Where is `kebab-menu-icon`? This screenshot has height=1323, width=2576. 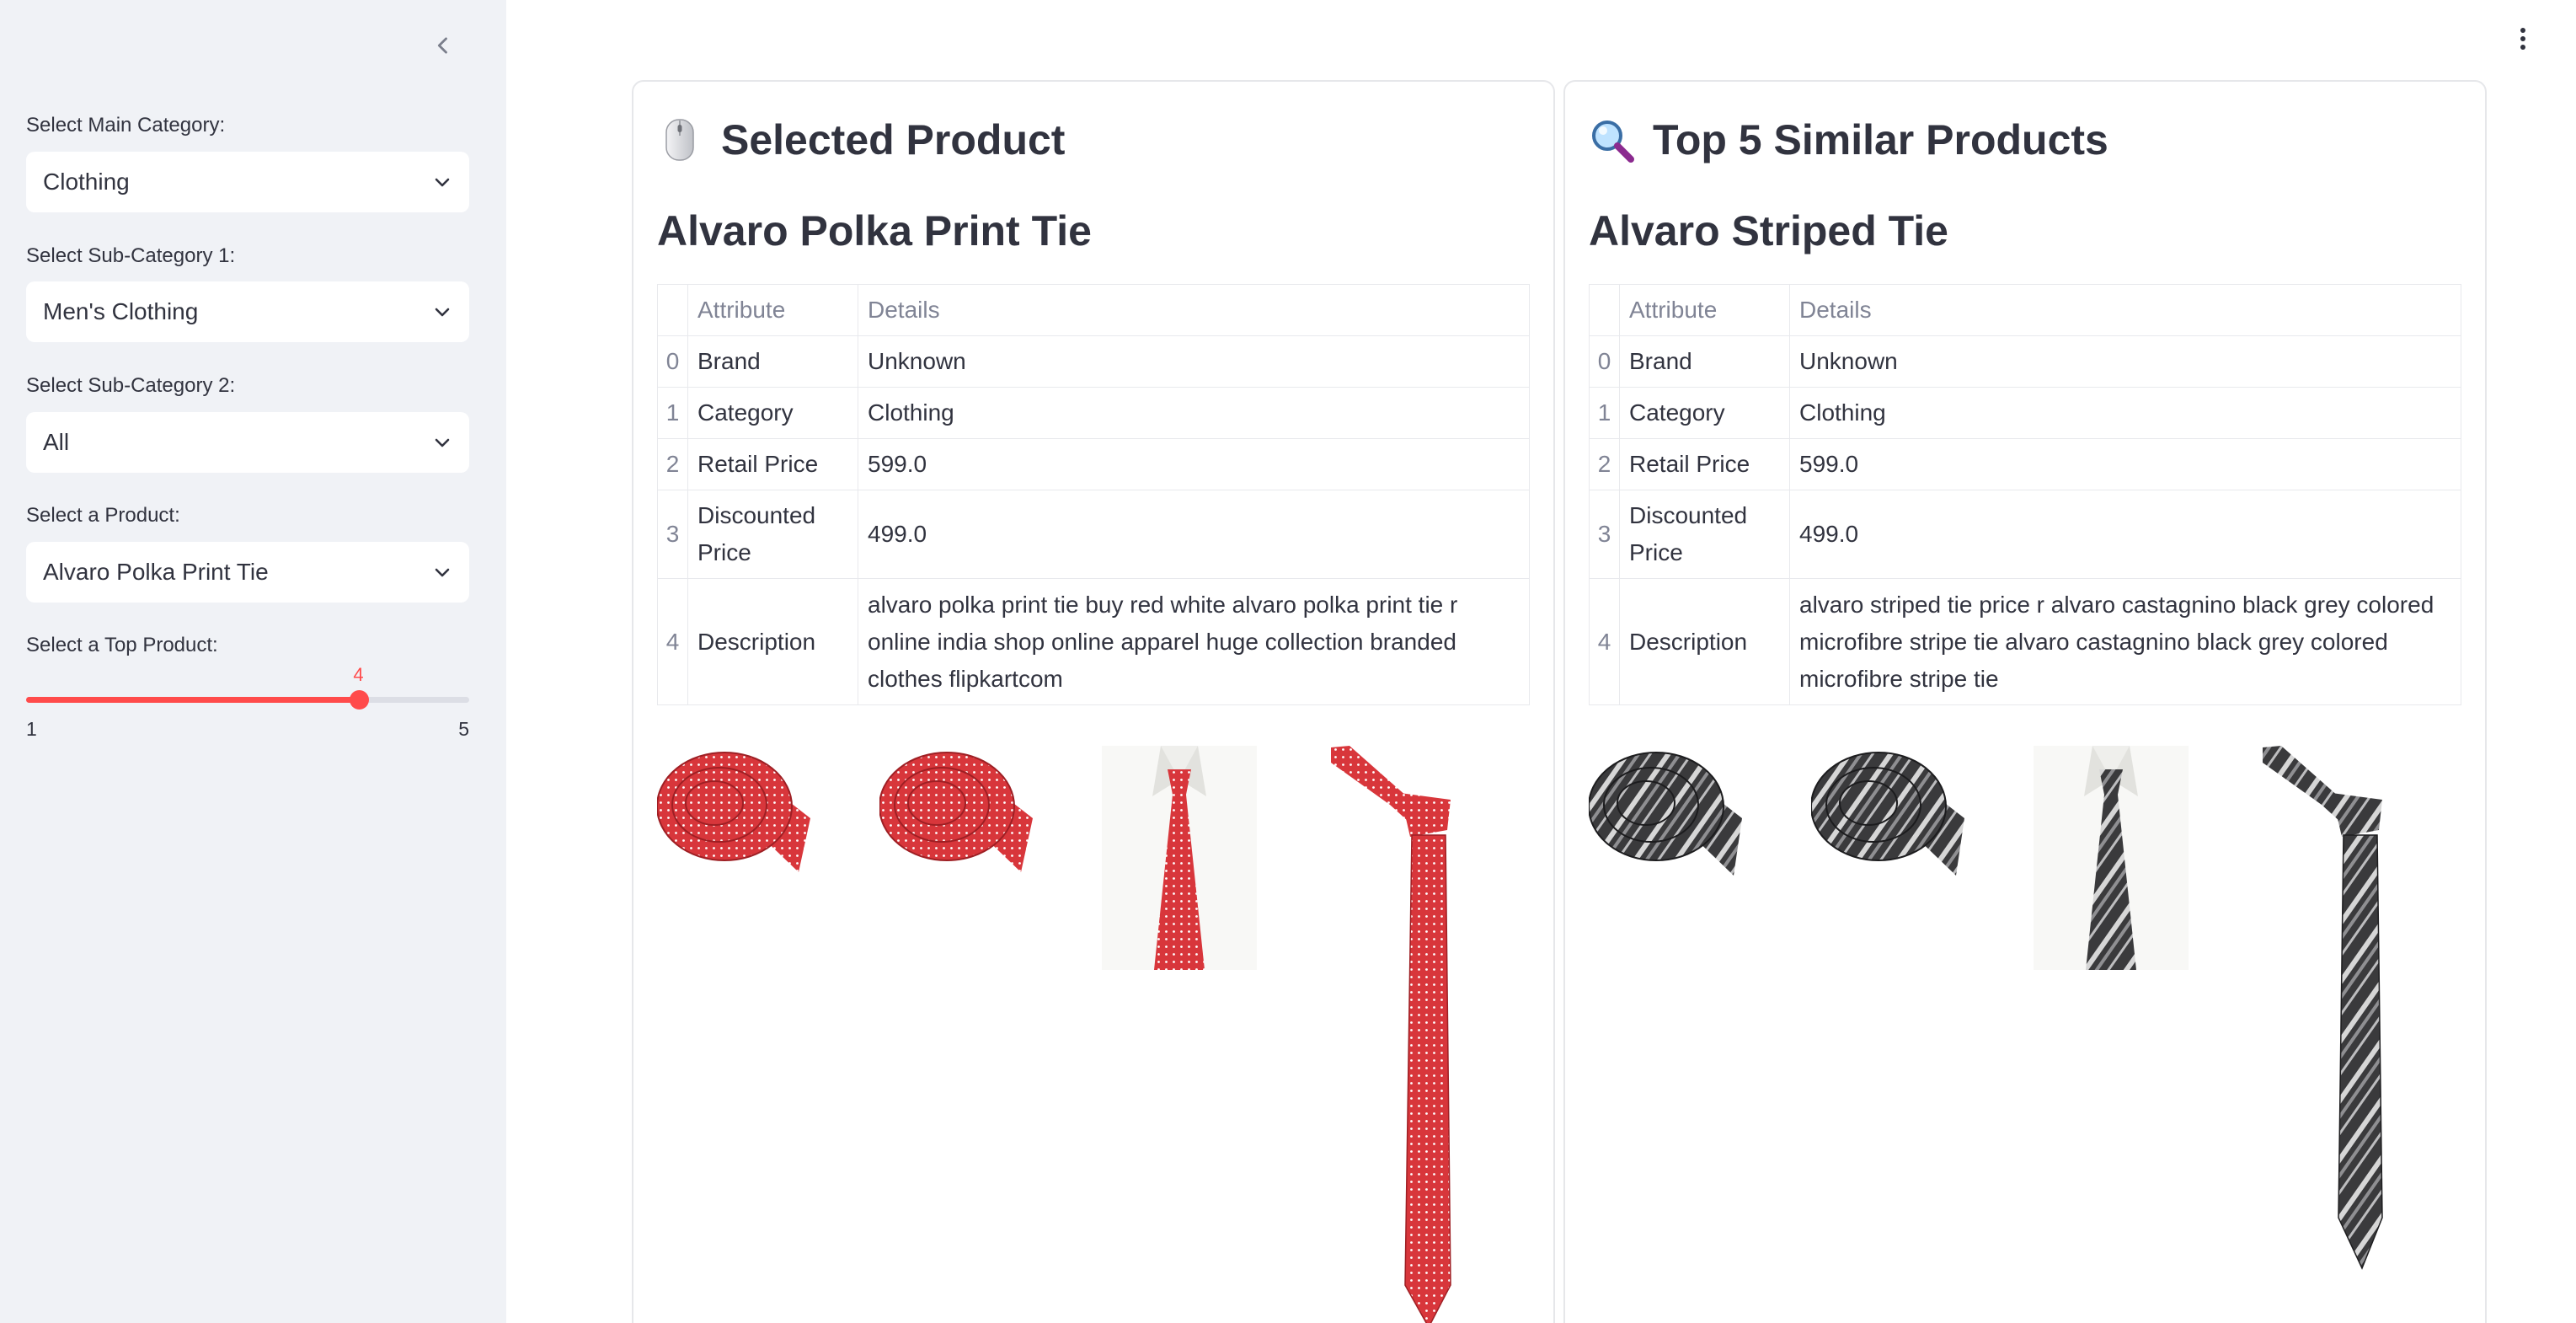 kebab-menu-icon is located at coordinates (2522, 31).